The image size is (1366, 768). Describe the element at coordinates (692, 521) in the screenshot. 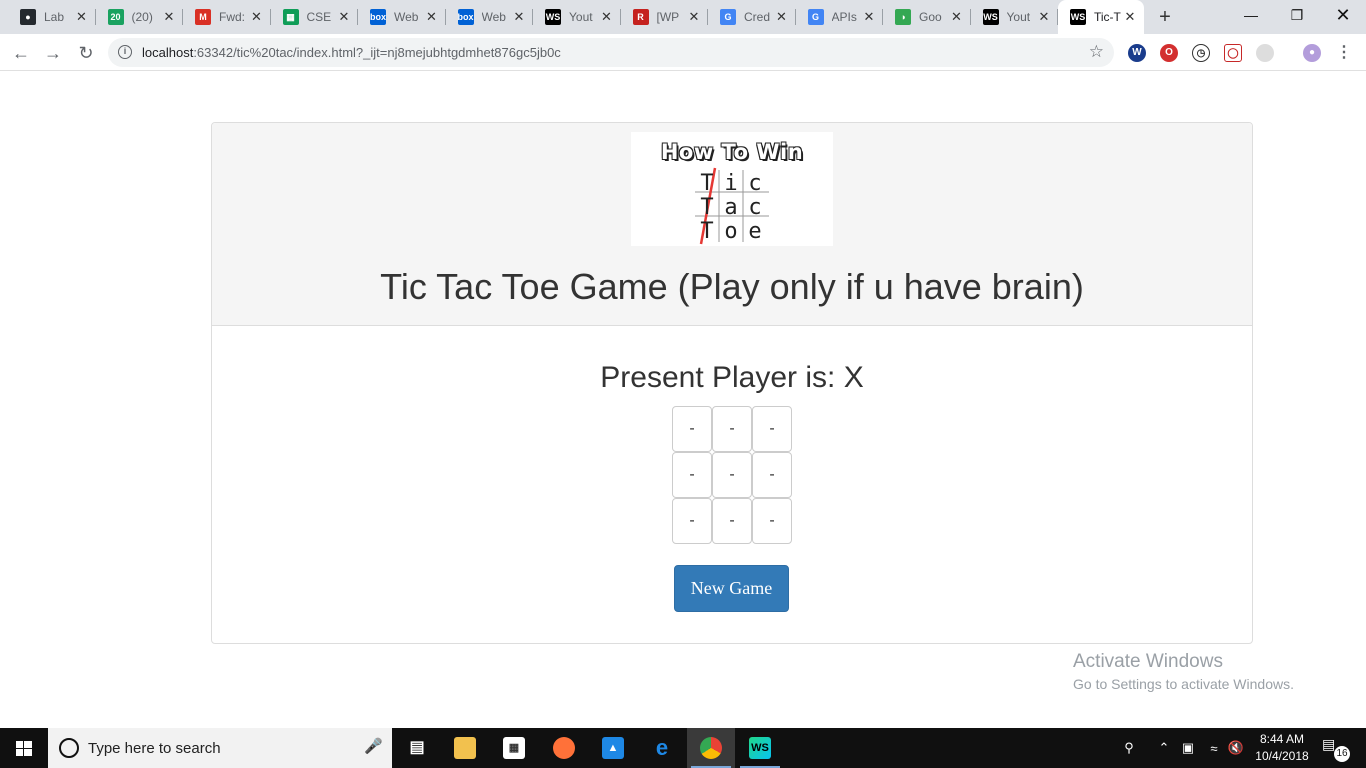

I see `board-cell-3-1: -` at that location.